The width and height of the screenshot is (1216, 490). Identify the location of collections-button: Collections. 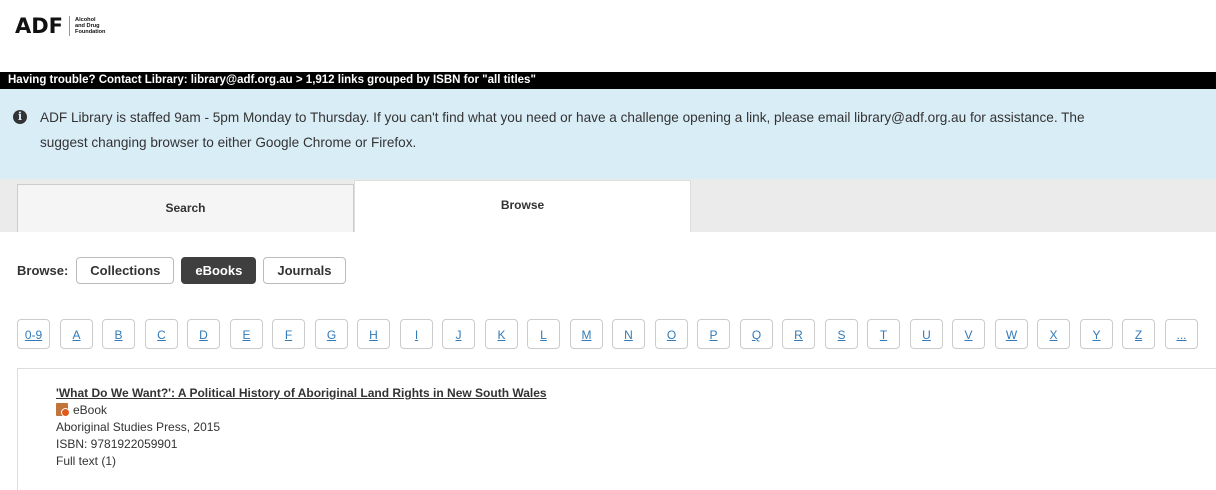
(125, 270).